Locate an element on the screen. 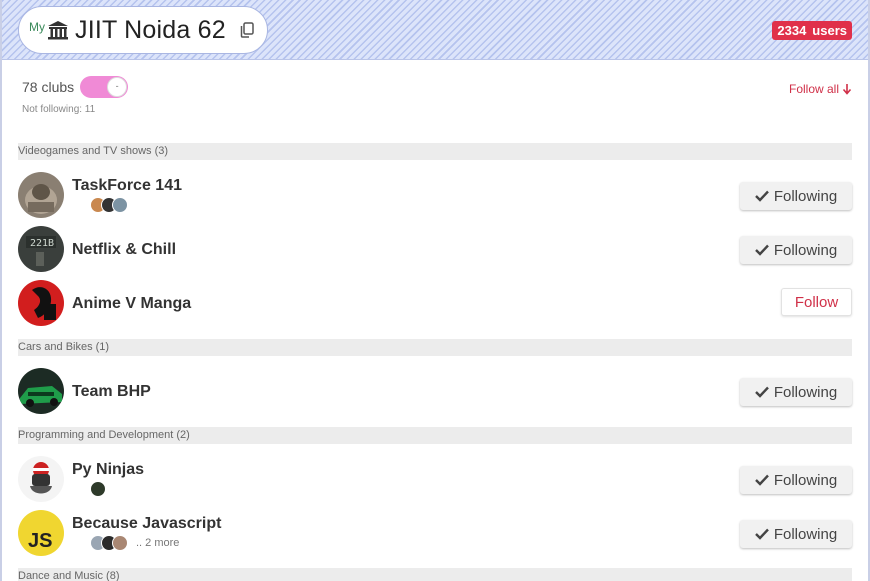 The width and height of the screenshot is (870, 581). svg-text: 221B is located at coordinates (42, 243).